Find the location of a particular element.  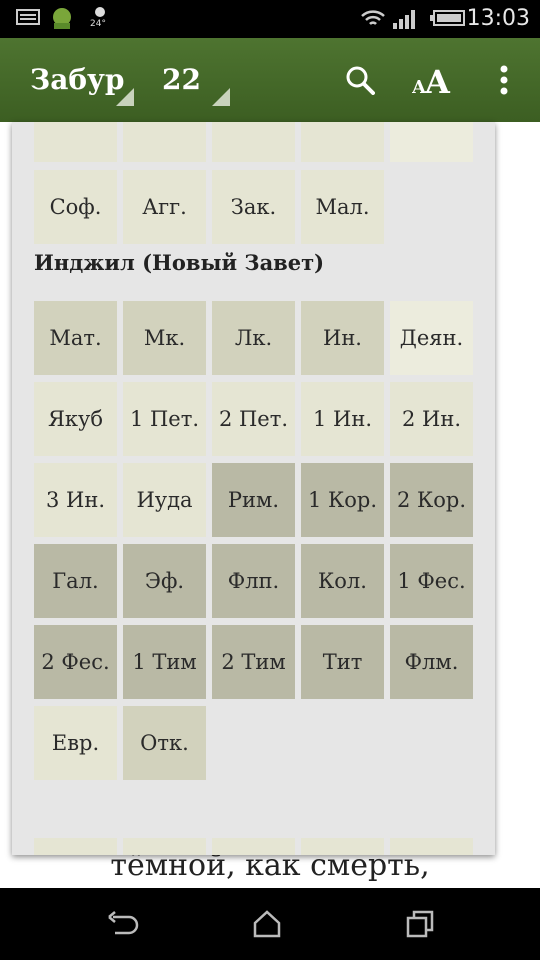

back-icon is located at coordinates (123, 923).